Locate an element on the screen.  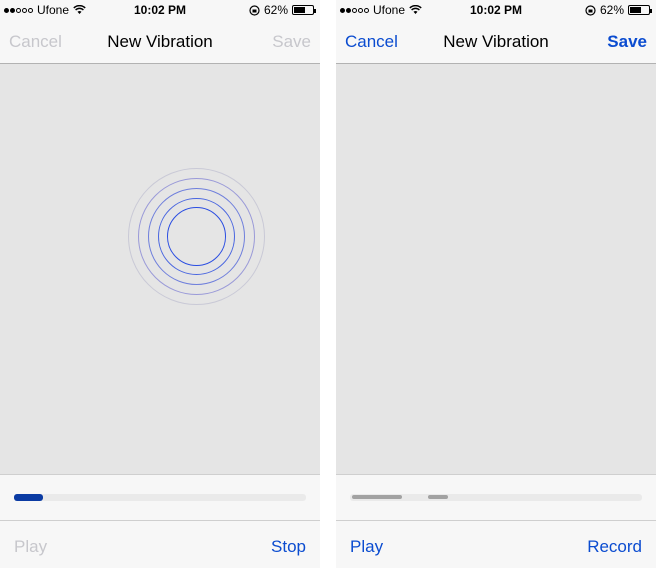
progress-fill is located at coordinates (29, 497).